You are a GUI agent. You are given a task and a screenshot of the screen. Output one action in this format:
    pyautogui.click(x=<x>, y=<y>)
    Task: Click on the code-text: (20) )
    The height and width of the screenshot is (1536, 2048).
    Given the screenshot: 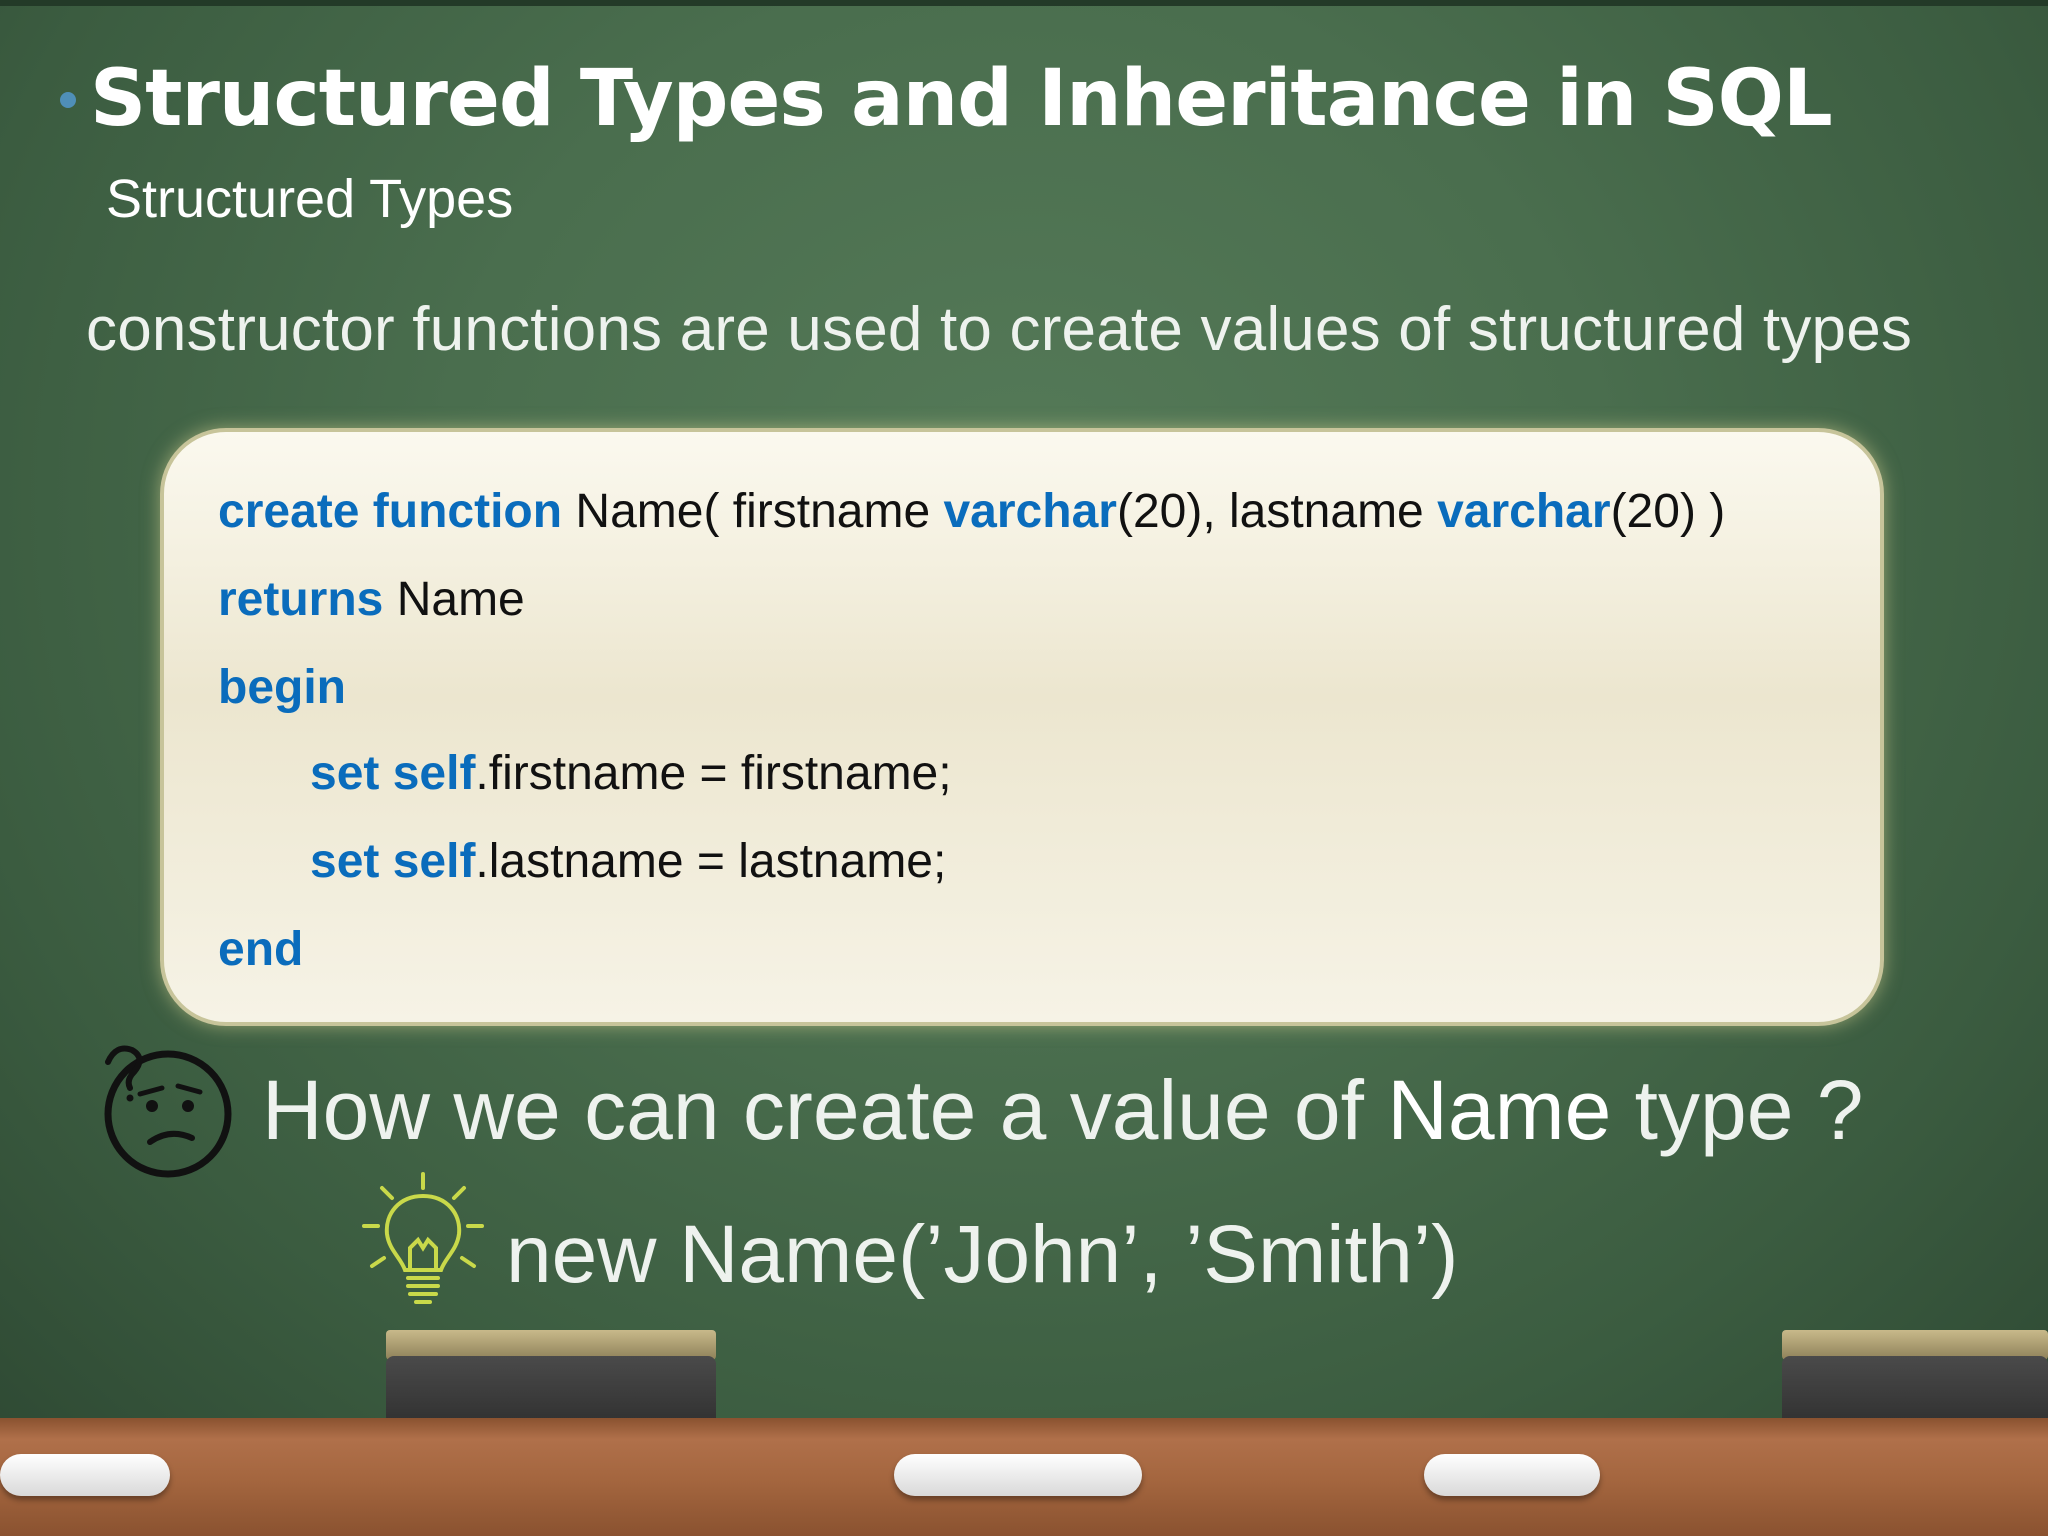 What is the action you would take?
    pyautogui.click(x=1668, y=511)
    